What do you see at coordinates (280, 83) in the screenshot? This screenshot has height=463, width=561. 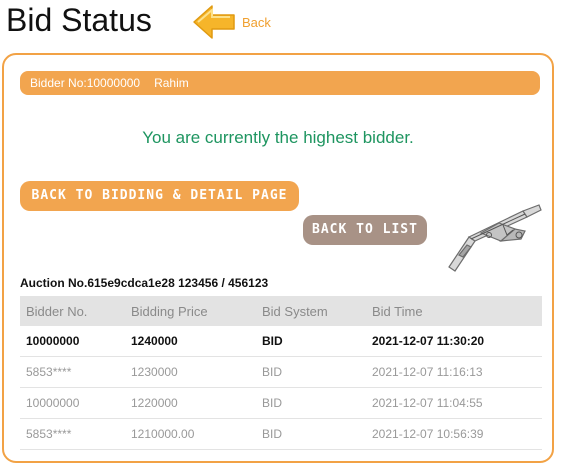 I see `bidder-info-bar: Bidder No:10000000 Rahim` at bounding box center [280, 83].